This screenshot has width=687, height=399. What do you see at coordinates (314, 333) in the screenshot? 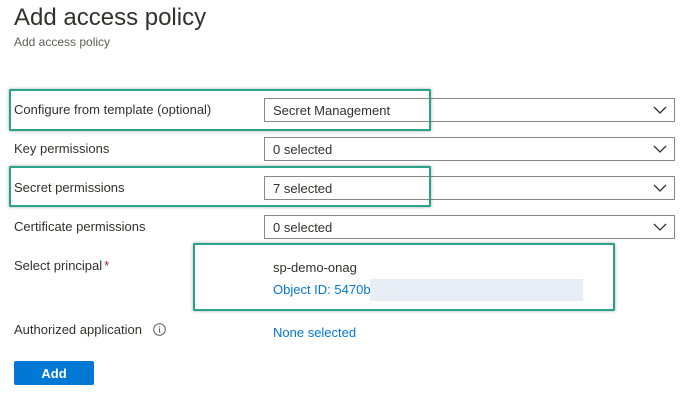
I see `none-selected-link: None selected` at bounding box center [314, 333].